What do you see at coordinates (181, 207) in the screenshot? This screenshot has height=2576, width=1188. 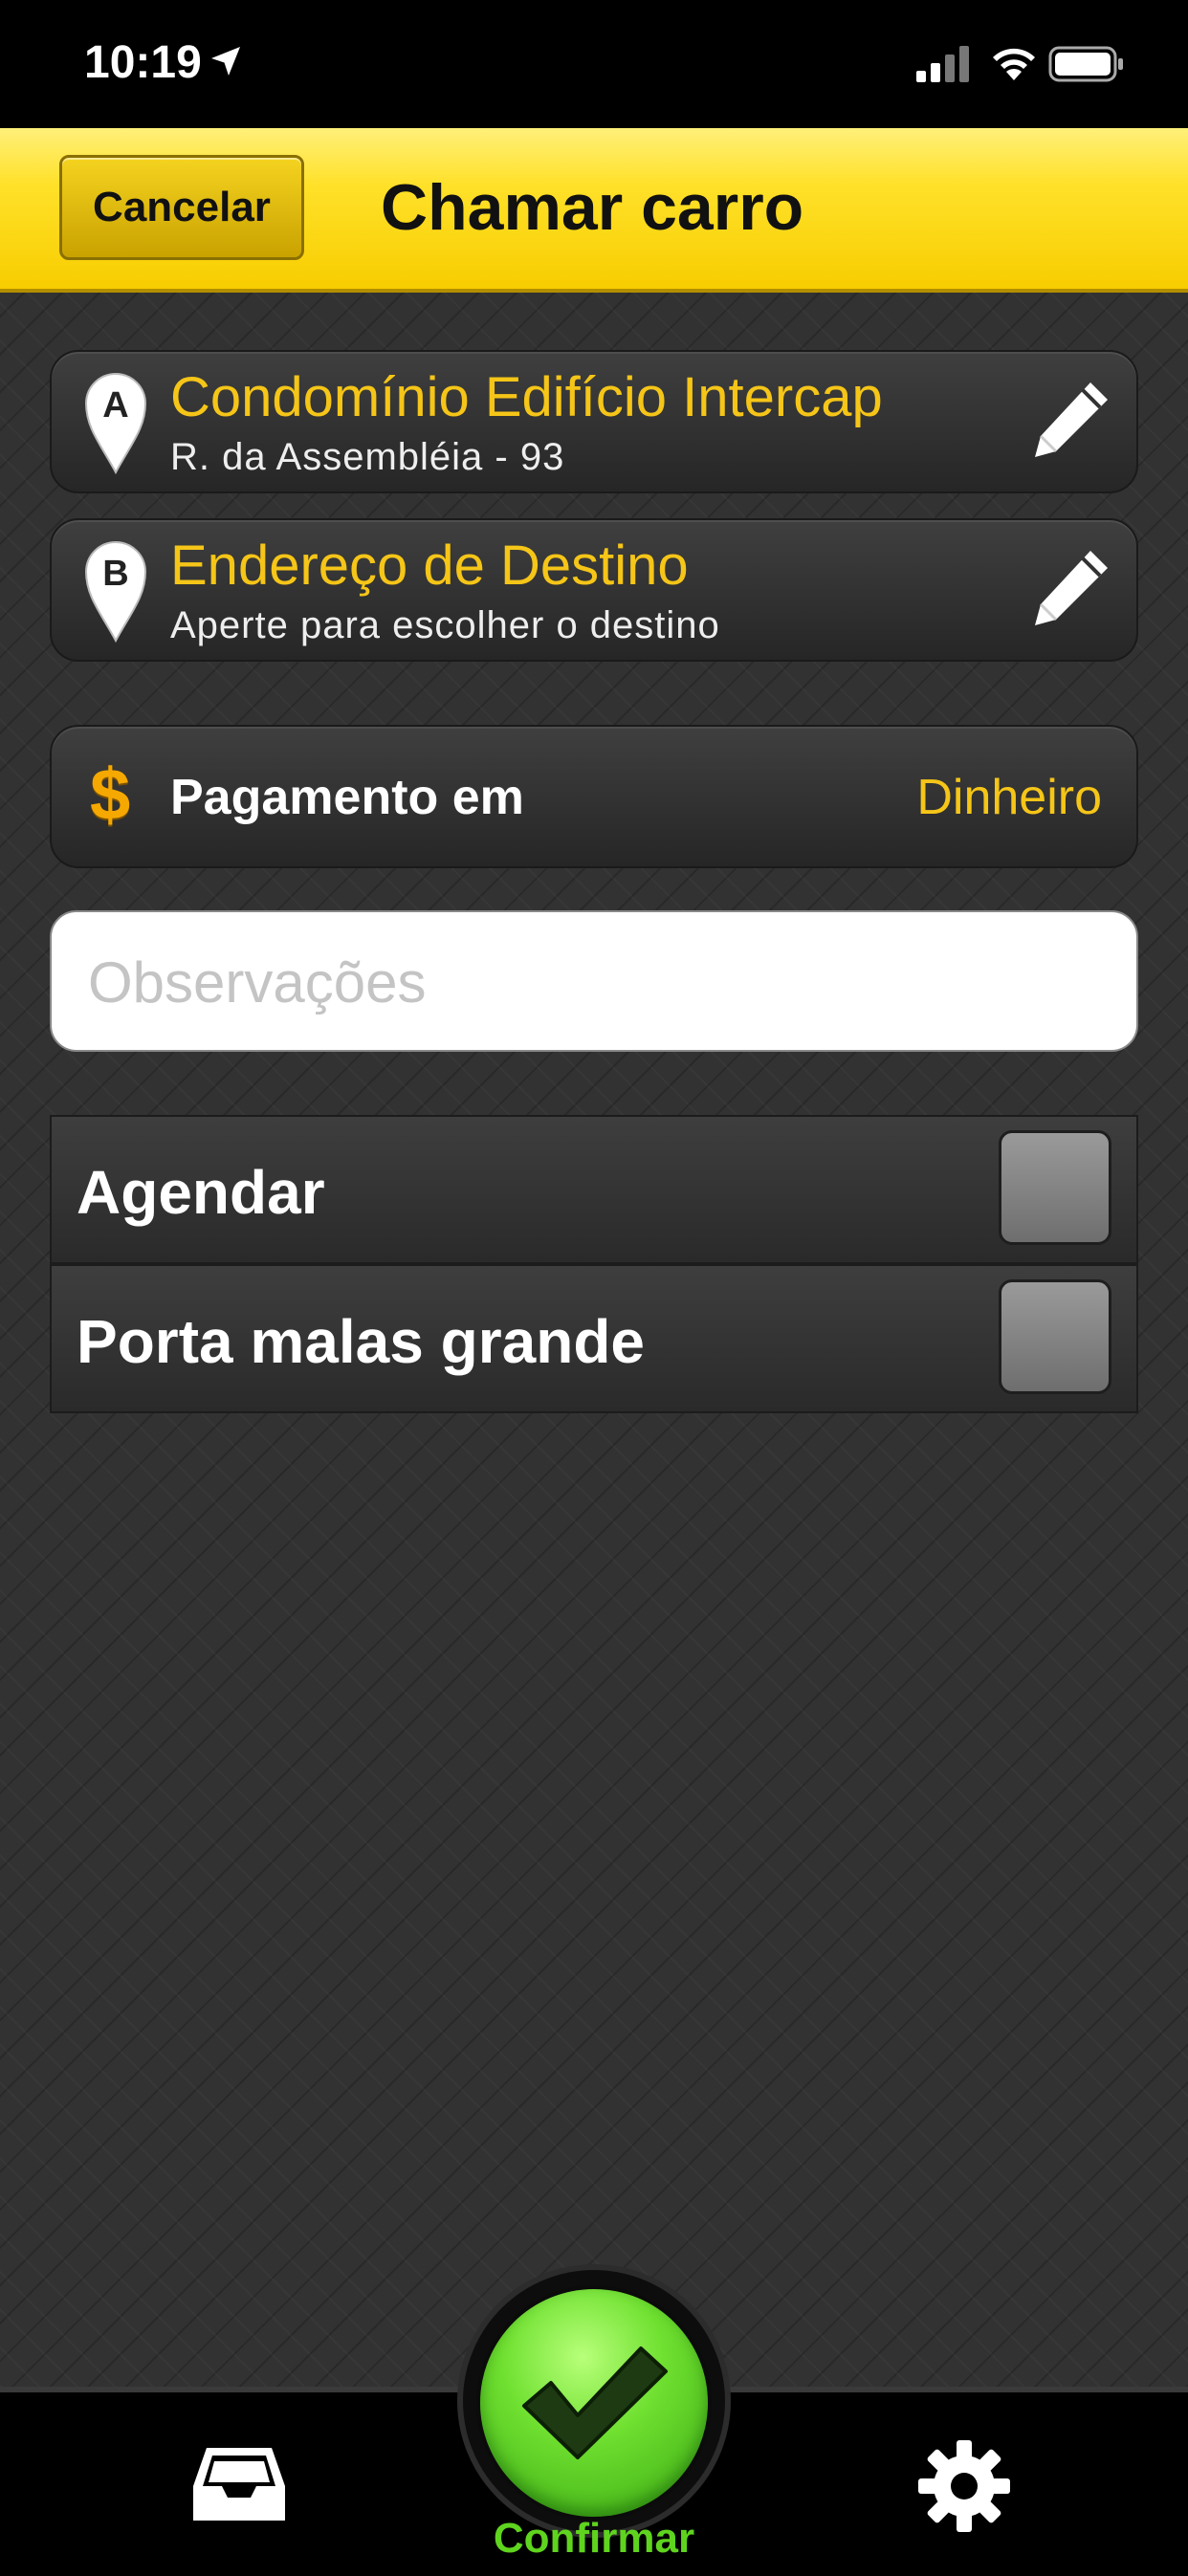 I see `cancel-button: Cancelar` at bounding box center [181, 207].